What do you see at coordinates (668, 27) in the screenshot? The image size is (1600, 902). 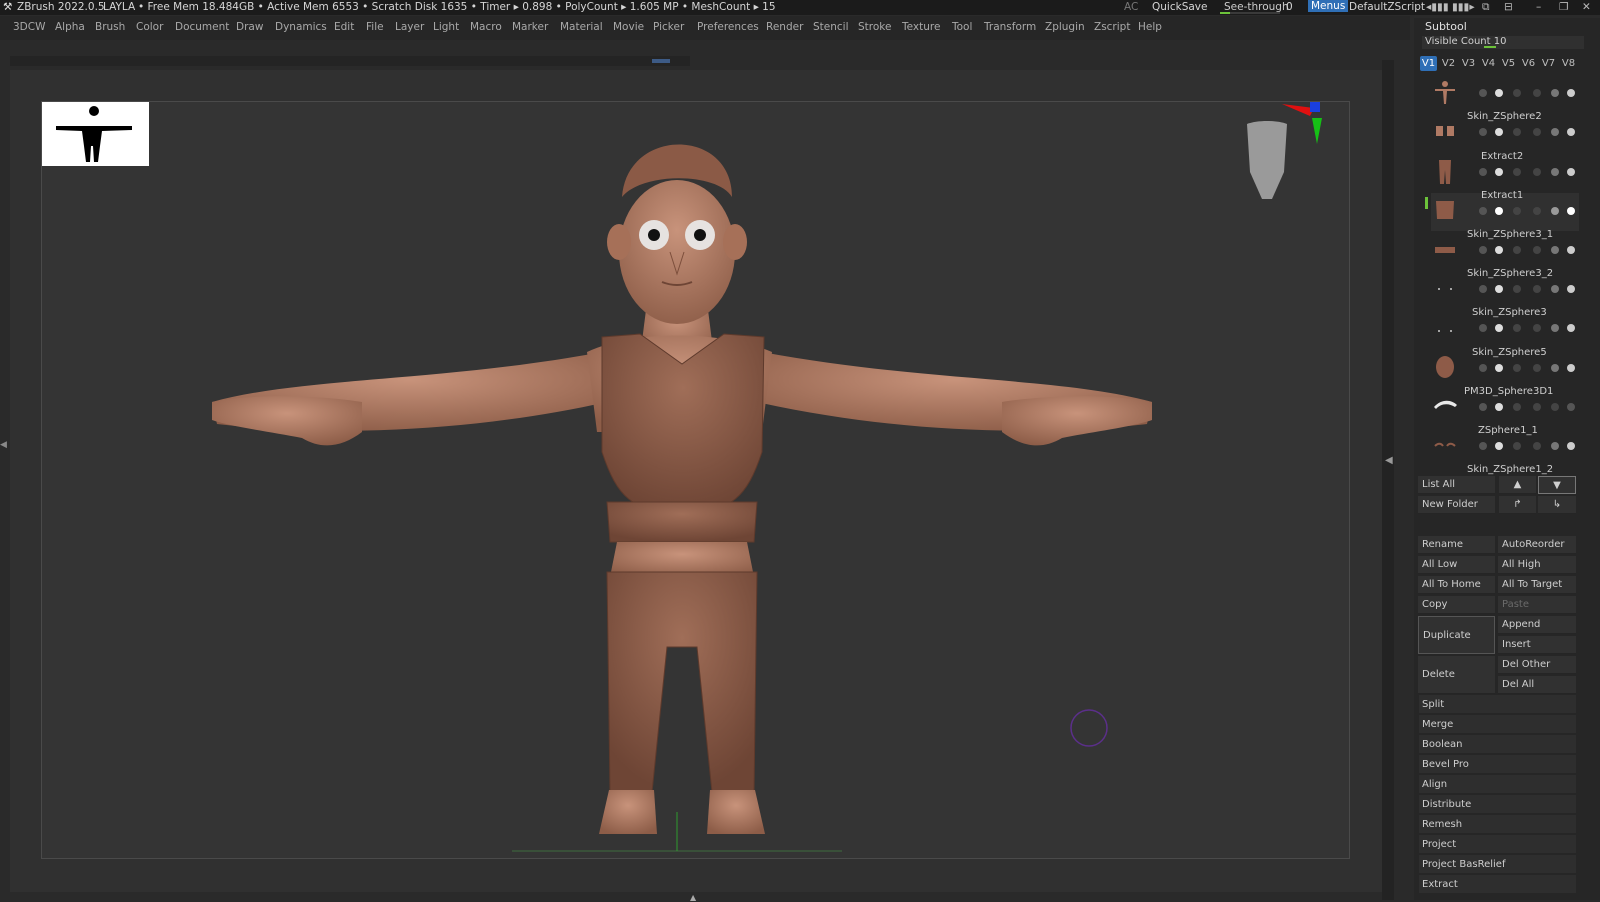 I see `menu-picker: Picker` at bounding box center [668, 27].